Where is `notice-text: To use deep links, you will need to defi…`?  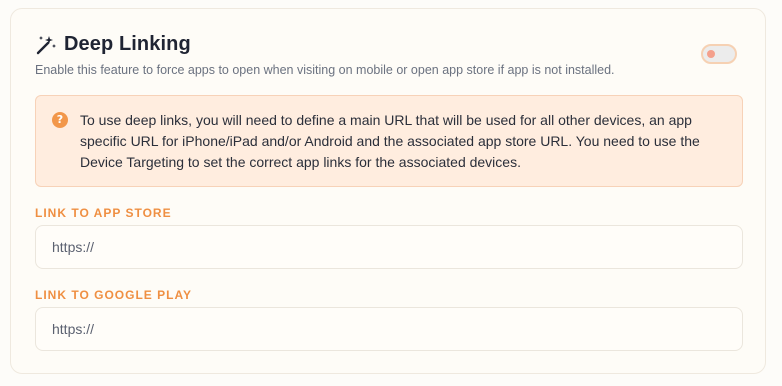 notice-text: To use deep links, you will need to defi… is located at coordinates (390, 141).